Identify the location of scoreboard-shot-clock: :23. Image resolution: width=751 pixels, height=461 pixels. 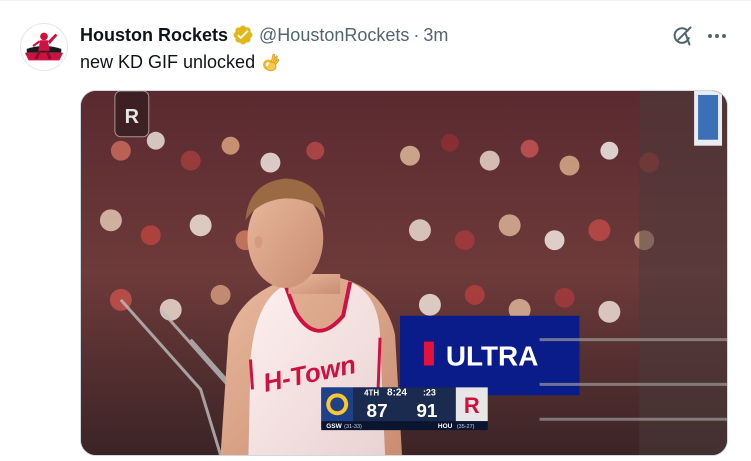
(429, 392).